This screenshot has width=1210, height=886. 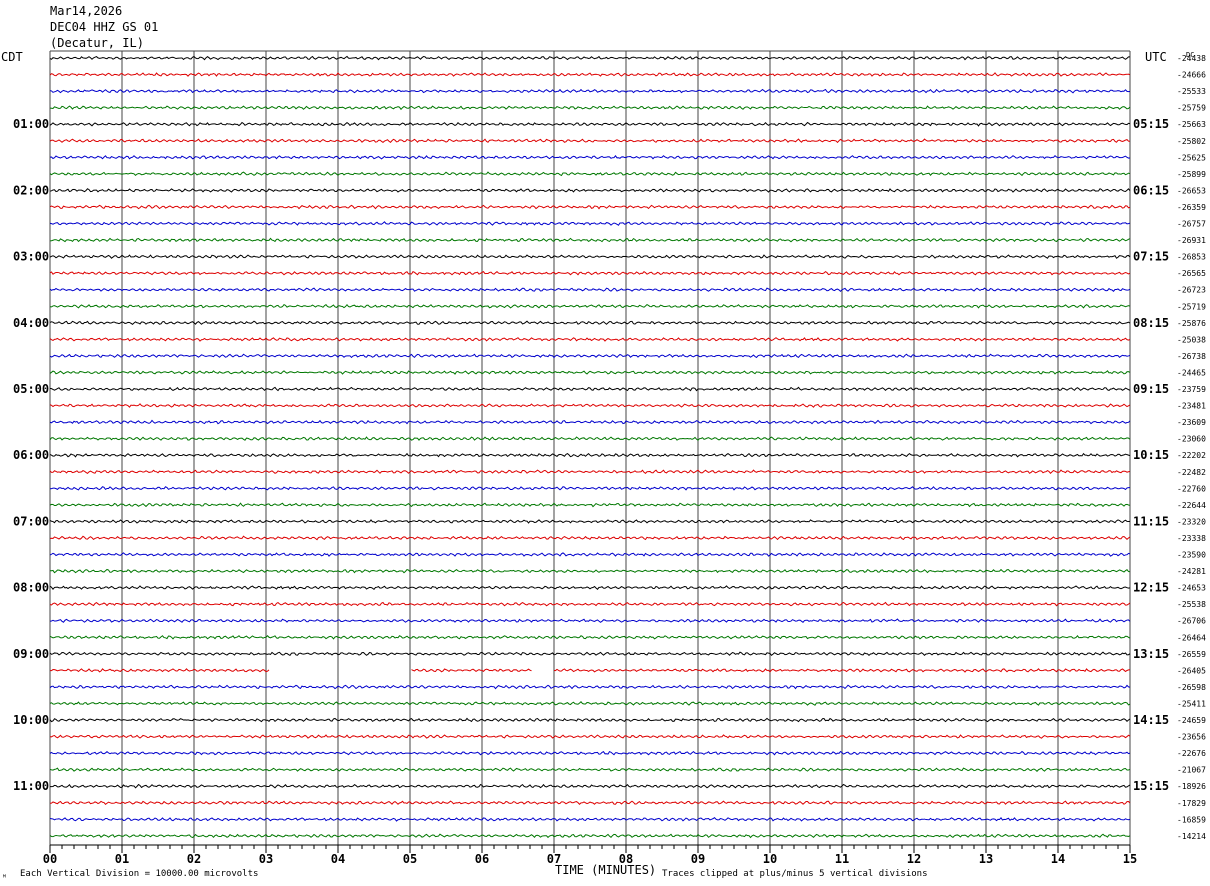 I want to click on dc-offset-label: -24659, so click(x=1191, y=720).